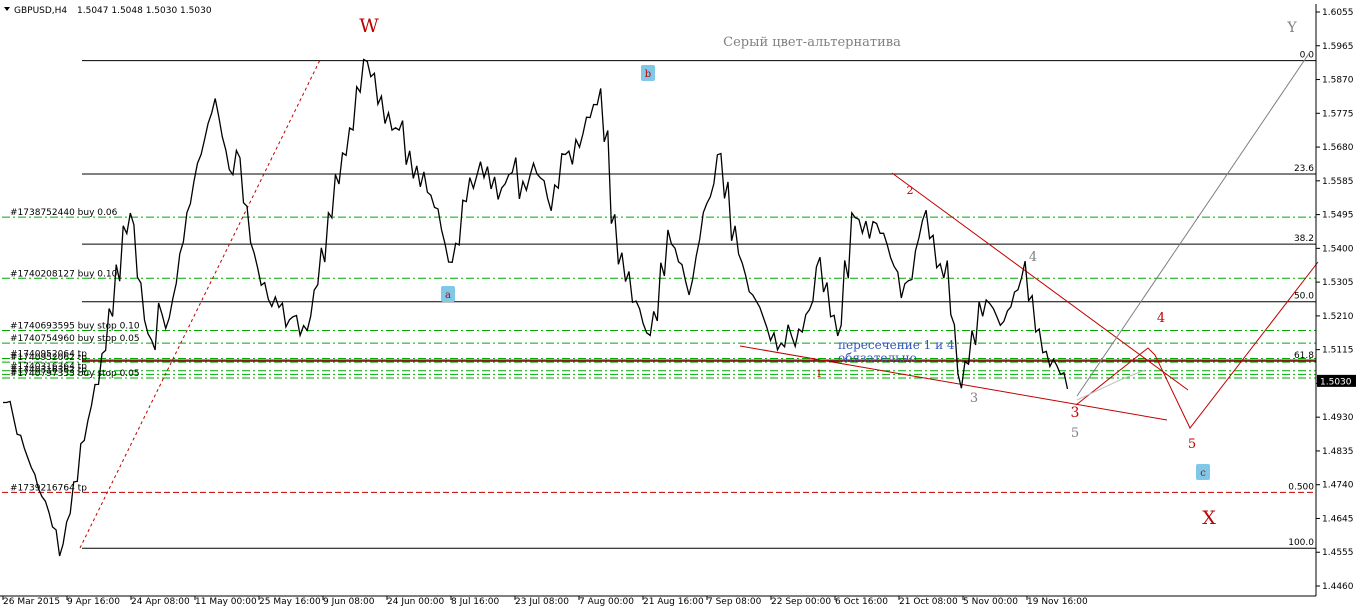  I want to click on symbol-label: GBPUSD,H4, so click(40, 11).